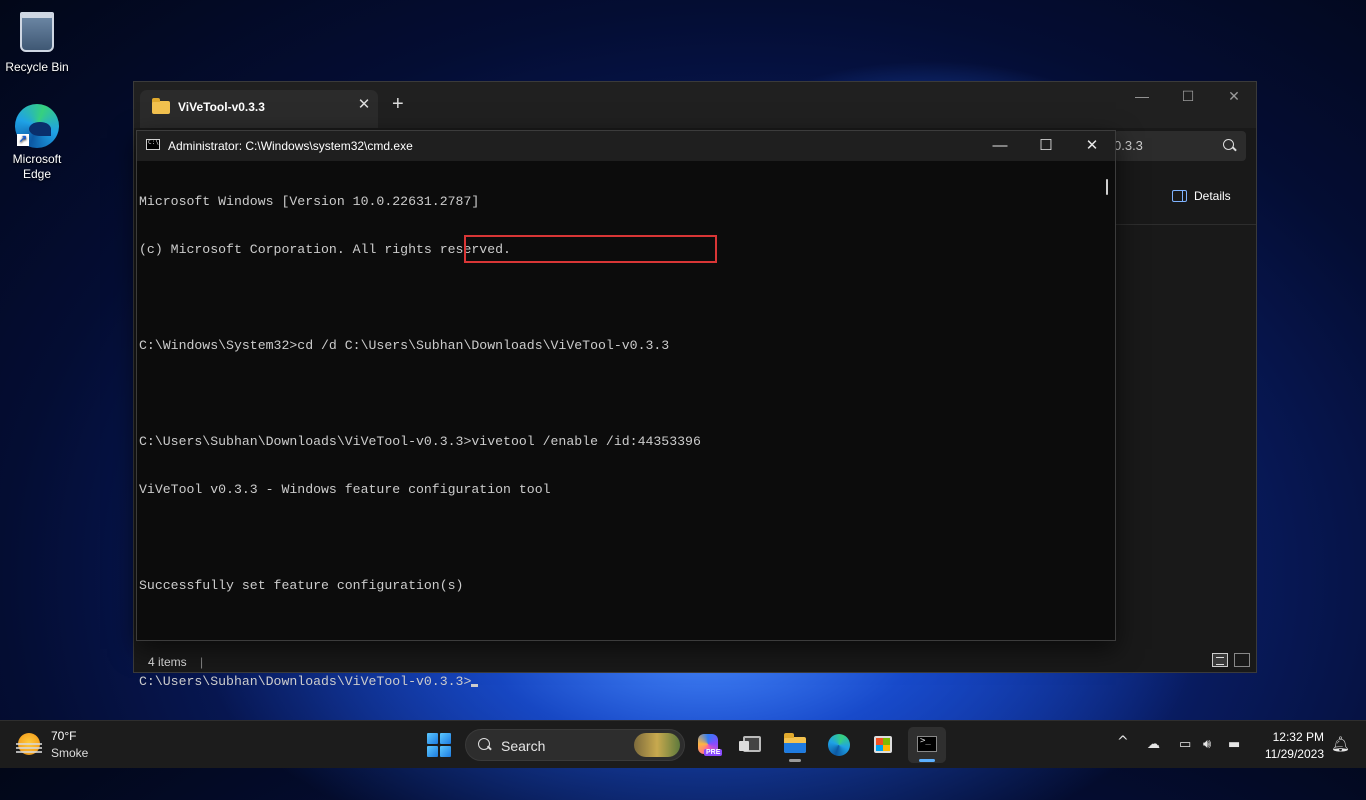 Image resolution: width=1366 pixels, height=800 pixels. I want to click on command-highlight-box, so click(590, 249).